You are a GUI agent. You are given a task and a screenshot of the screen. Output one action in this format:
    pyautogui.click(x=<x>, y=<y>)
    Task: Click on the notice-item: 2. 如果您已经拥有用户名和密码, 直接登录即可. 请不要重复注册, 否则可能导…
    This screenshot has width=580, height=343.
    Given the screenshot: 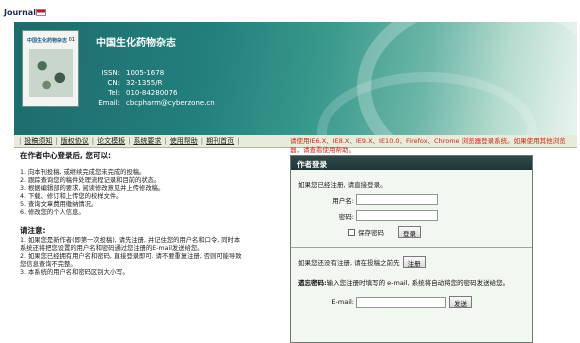 What is the action you would take?
    pyautogui.click(x=131, y=256)
    